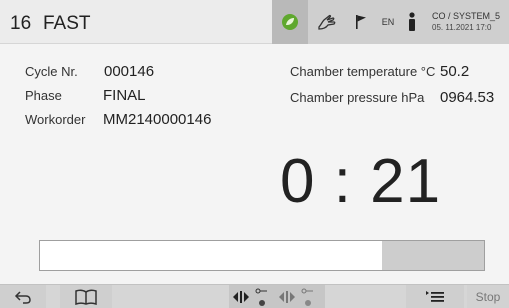 The height and width of the screenshot is (308, 509). I want to click on door-control-group, so click(277, 296).